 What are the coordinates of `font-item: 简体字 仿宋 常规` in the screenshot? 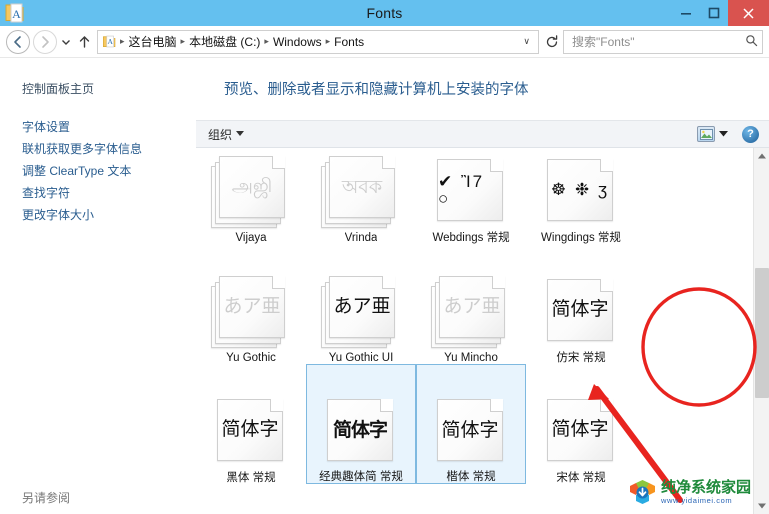 It's located at (581, 304).